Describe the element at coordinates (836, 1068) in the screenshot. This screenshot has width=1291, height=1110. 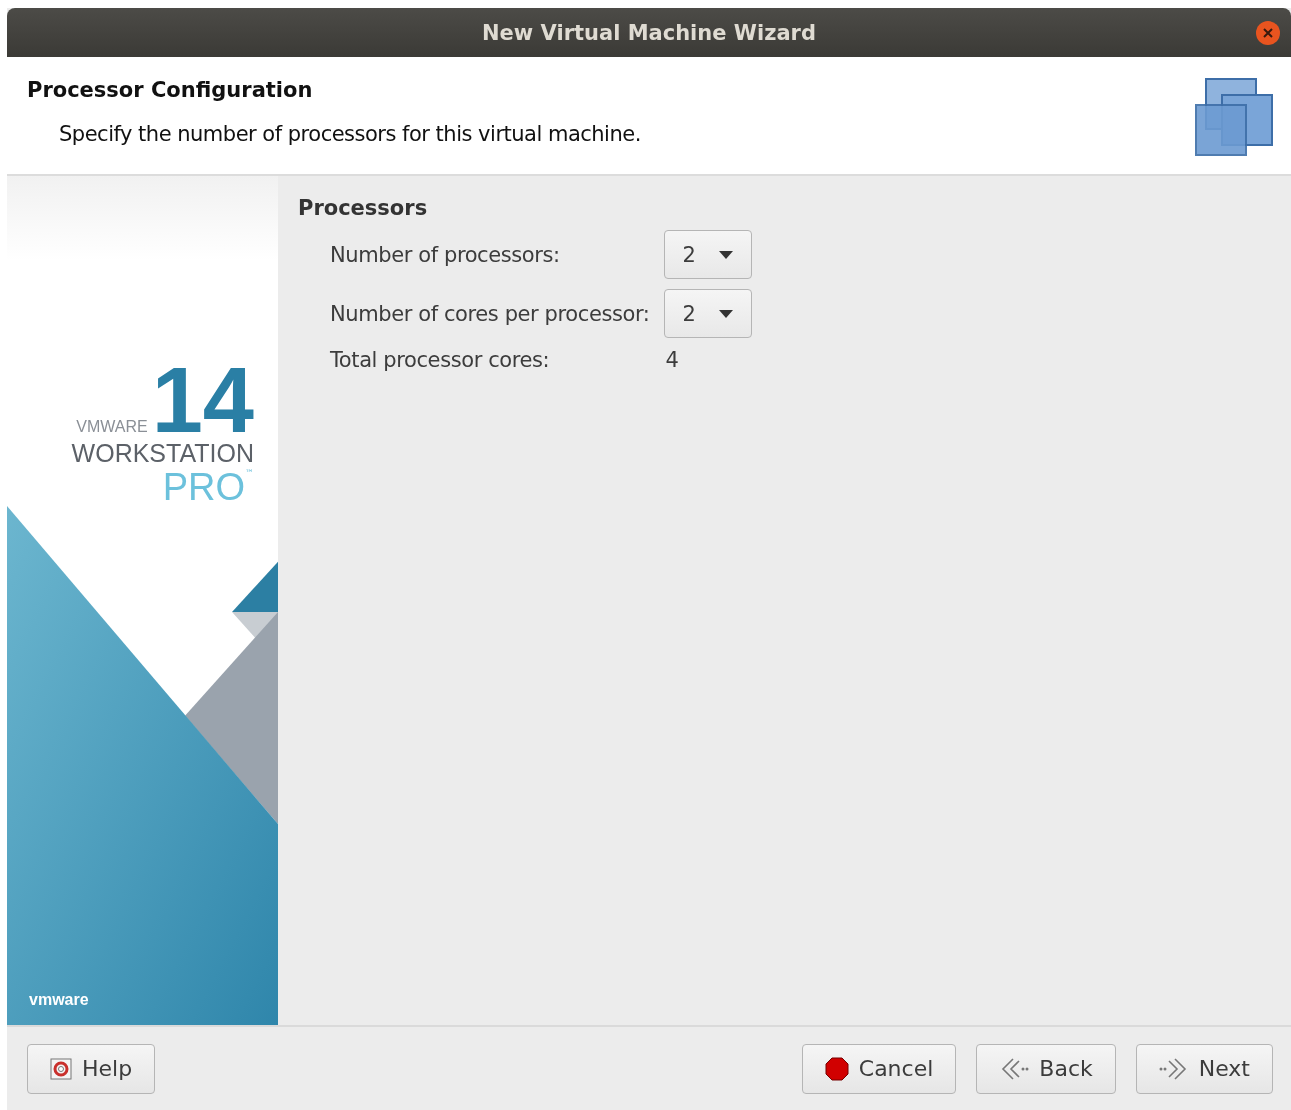
I see `stop-icon` at that location.